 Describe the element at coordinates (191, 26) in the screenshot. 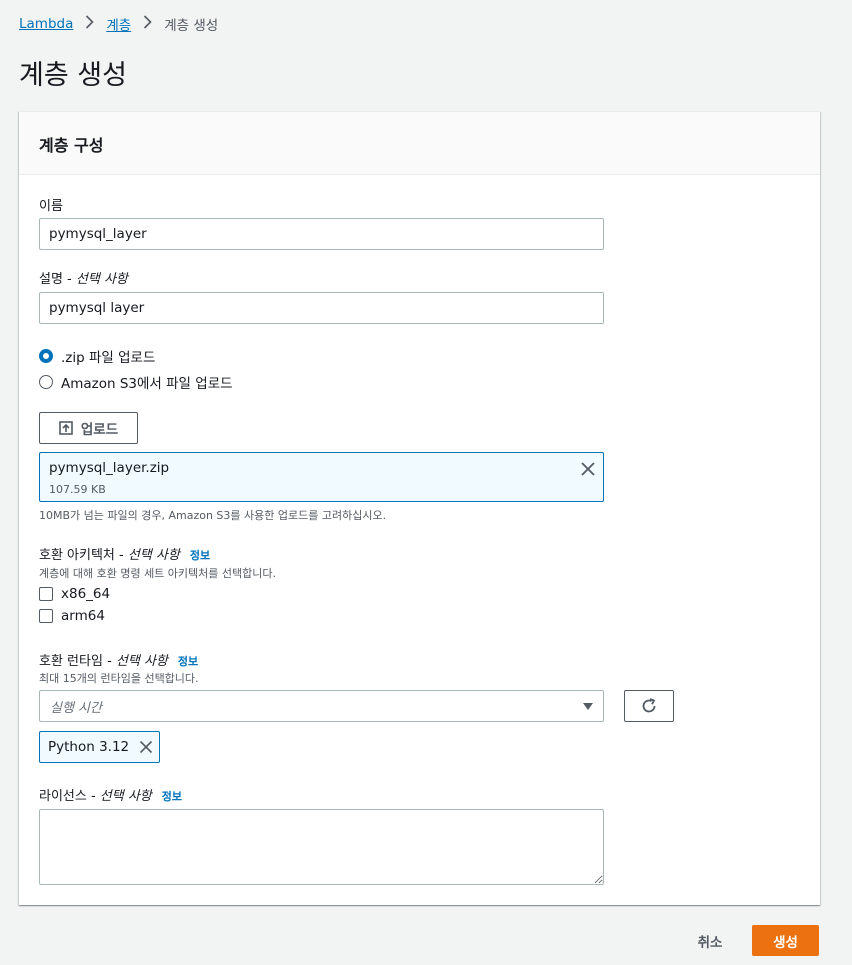

I see `breadcrumb-current: 계층 생성` at that location.